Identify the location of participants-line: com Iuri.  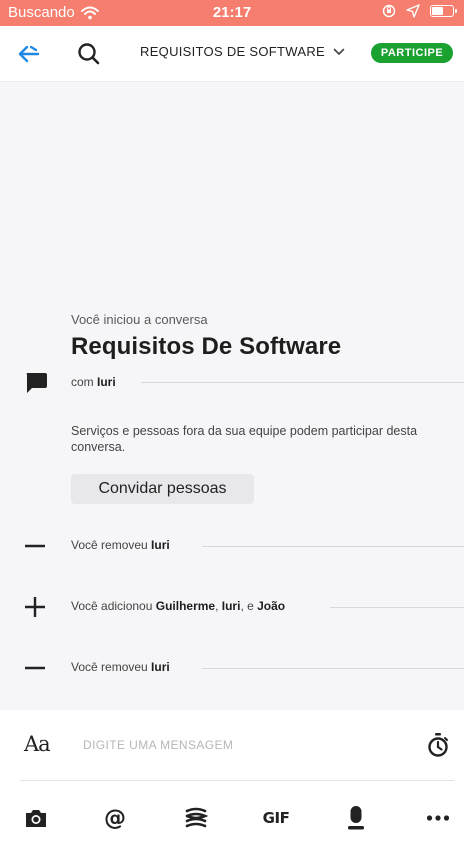
(93, 382).